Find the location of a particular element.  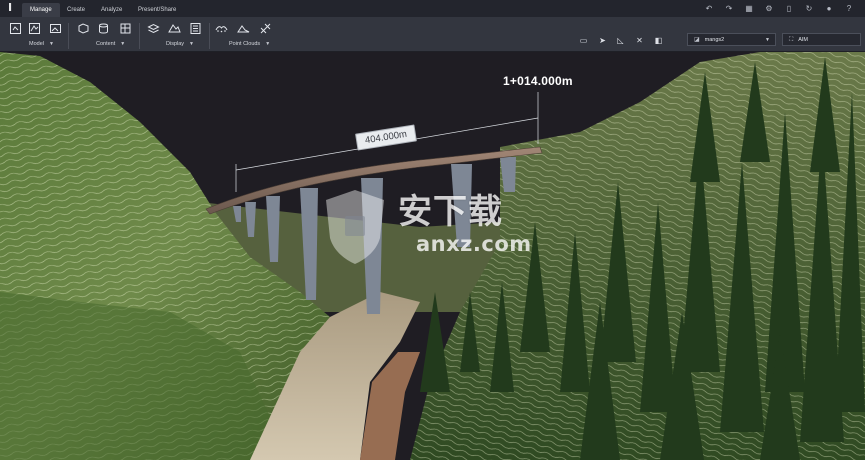

content-data-sources-icon is located at coordinates (83, 29).